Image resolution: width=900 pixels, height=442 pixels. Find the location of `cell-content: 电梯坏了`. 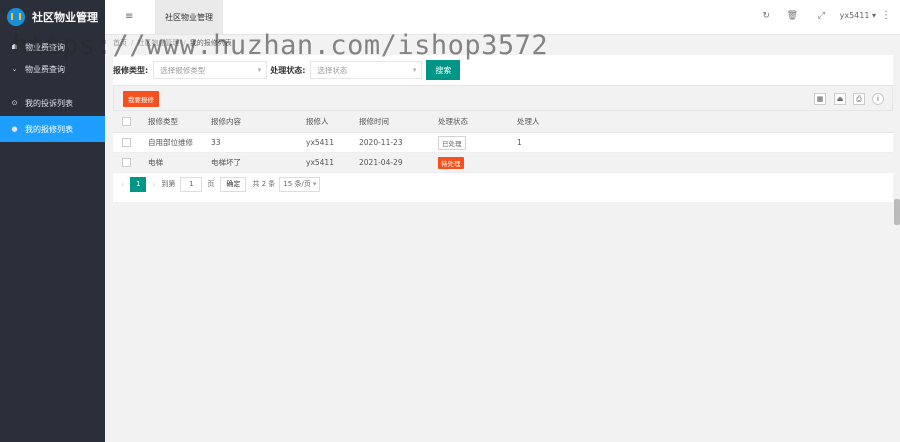

cell-content: 电梯坏了 is located at coordinates (226, 162).